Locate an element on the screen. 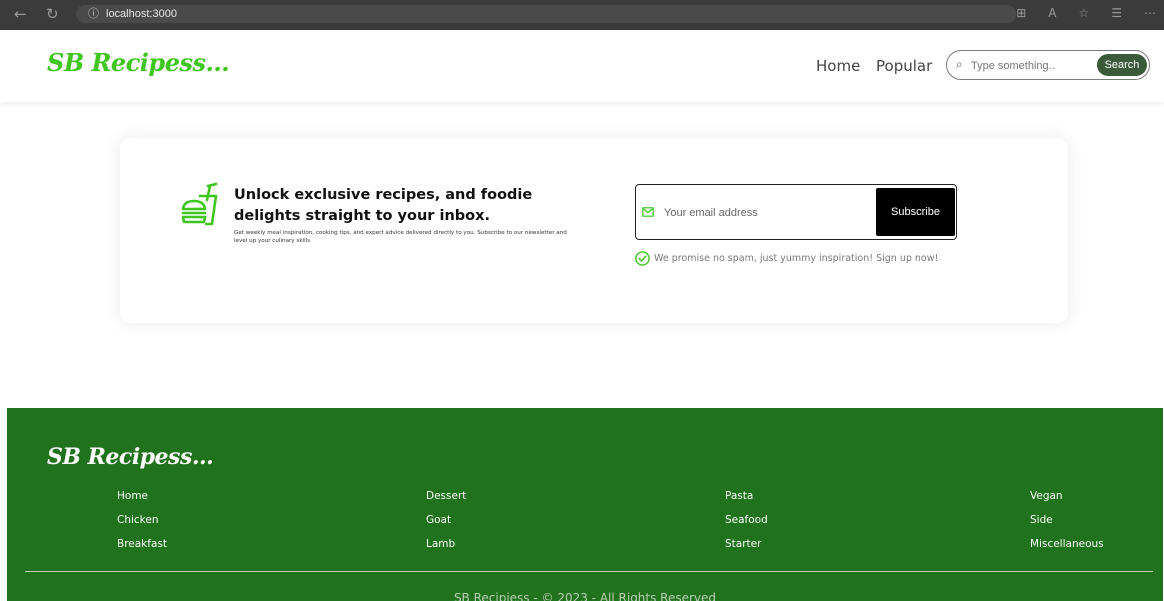  footer-link-pasta: Pasta is located at coordinates (739, 496).